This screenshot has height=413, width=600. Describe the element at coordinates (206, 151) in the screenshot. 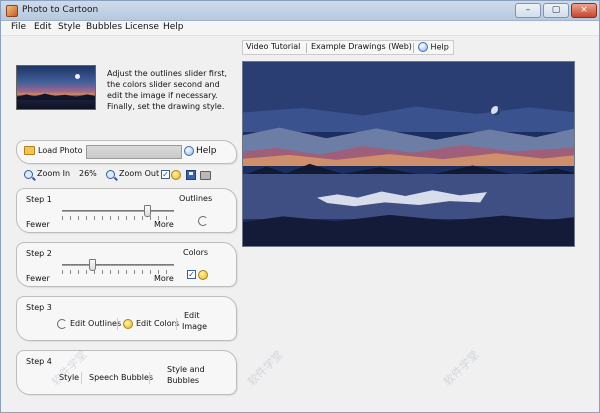

I see `help-label: Help` at that location.